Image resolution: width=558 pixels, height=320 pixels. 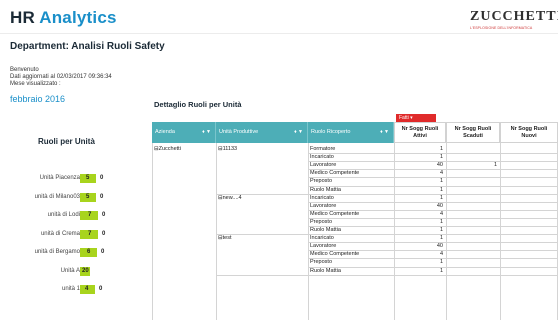 I want to click on chart-row-label: unità di Crema, so click(x=60, y=233).